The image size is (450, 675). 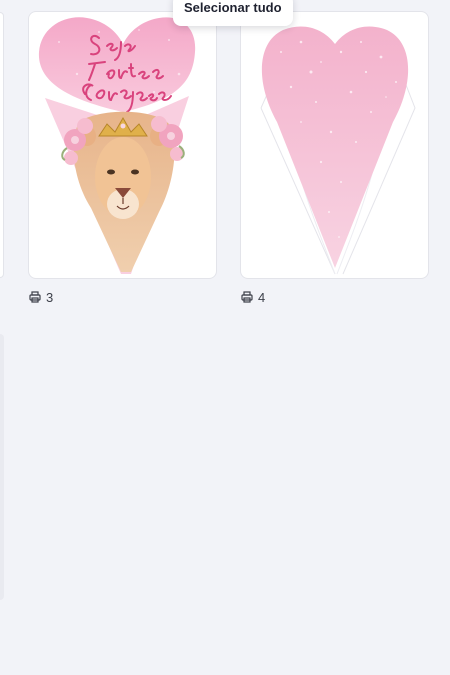 What do you see at coordinates (233, 13) in the screenshot?
I see `select-all-tooltip: Selecionar tudo` at bounding box center [233, 13].